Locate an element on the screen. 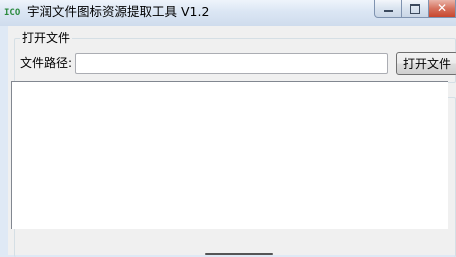  minimize-icon is located at coordinates (388, 11).